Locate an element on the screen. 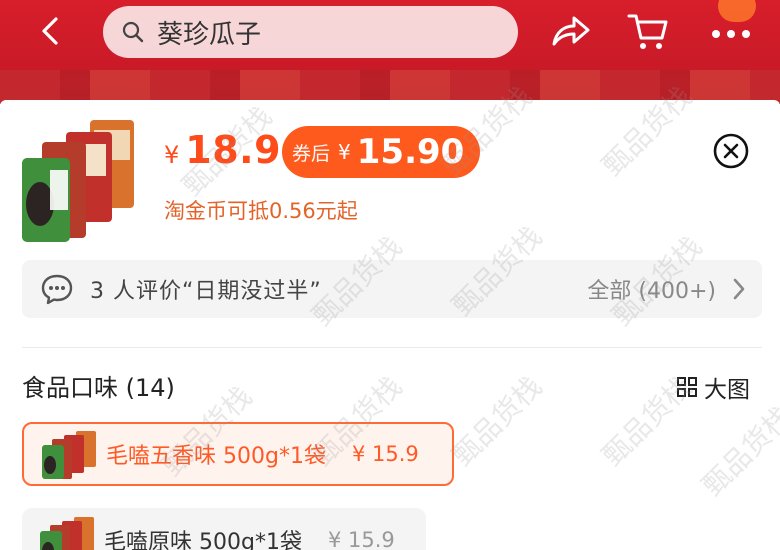  grid-icon is located at coordinates (687, 387).